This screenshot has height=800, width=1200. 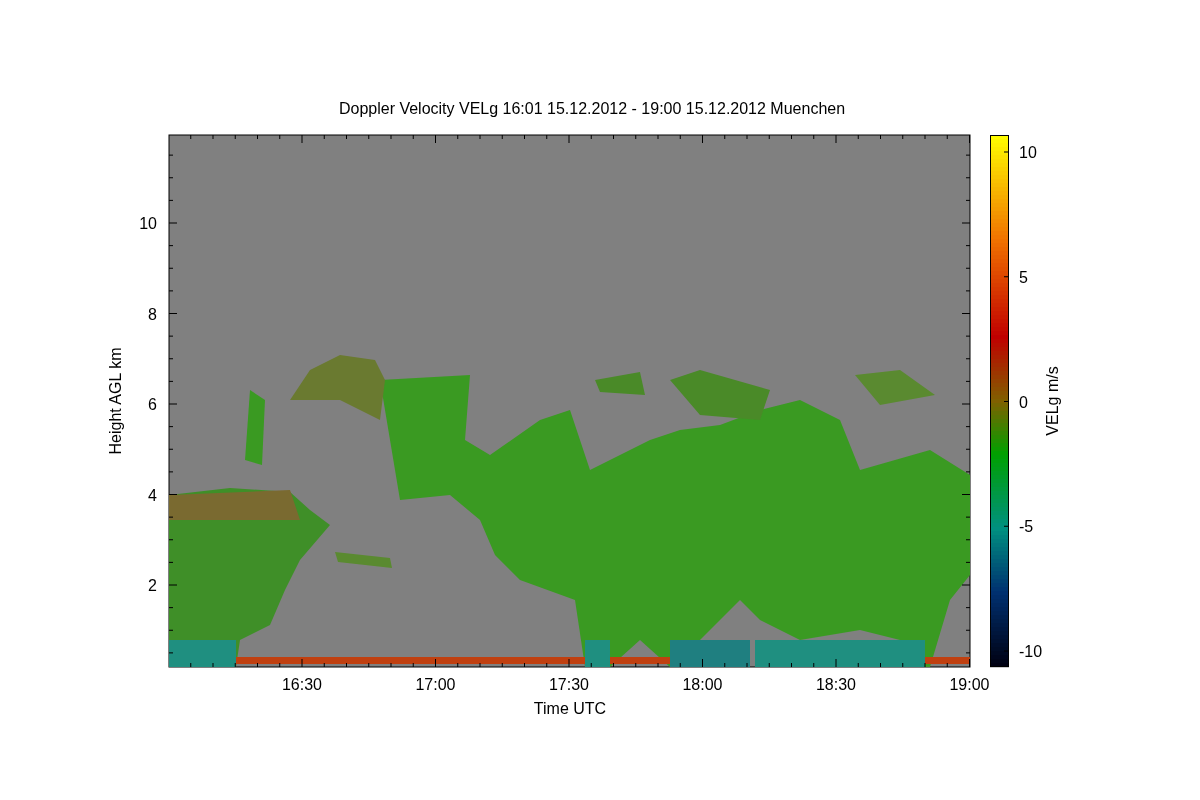 What do you see at coordinates (569, 684) in the screenshot?
I see `tick-label: 17:30` at bounding box center [569, 684].